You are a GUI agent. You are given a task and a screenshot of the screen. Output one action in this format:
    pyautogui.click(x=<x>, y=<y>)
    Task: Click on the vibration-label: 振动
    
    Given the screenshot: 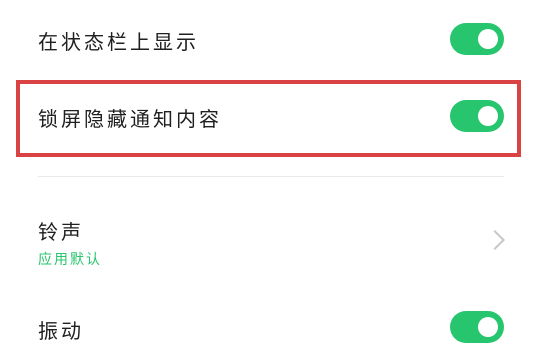 What is the action you would take?
    pyautogui.click(x=61, y=331)
    